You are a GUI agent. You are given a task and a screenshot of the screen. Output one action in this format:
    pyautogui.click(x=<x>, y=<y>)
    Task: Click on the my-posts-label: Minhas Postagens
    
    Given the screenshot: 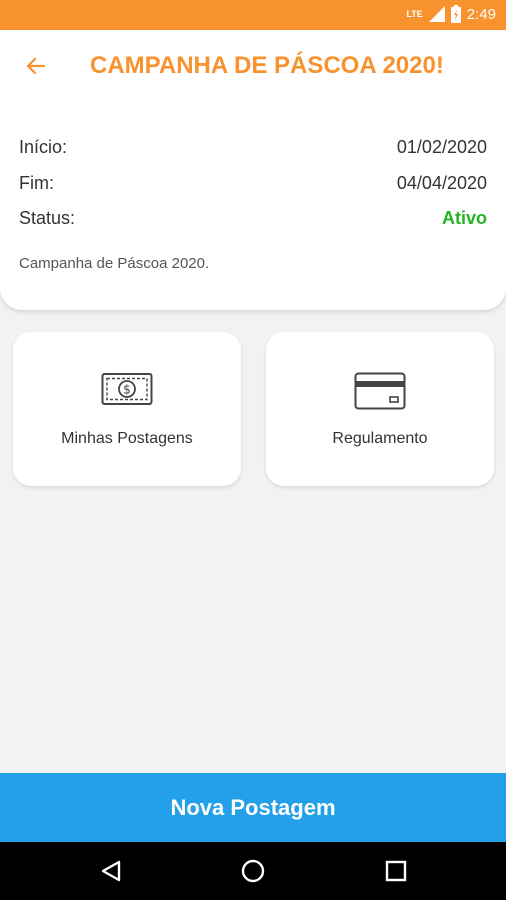 What is the action you would take?
    pyautogui.click(x=127, y=438)
    